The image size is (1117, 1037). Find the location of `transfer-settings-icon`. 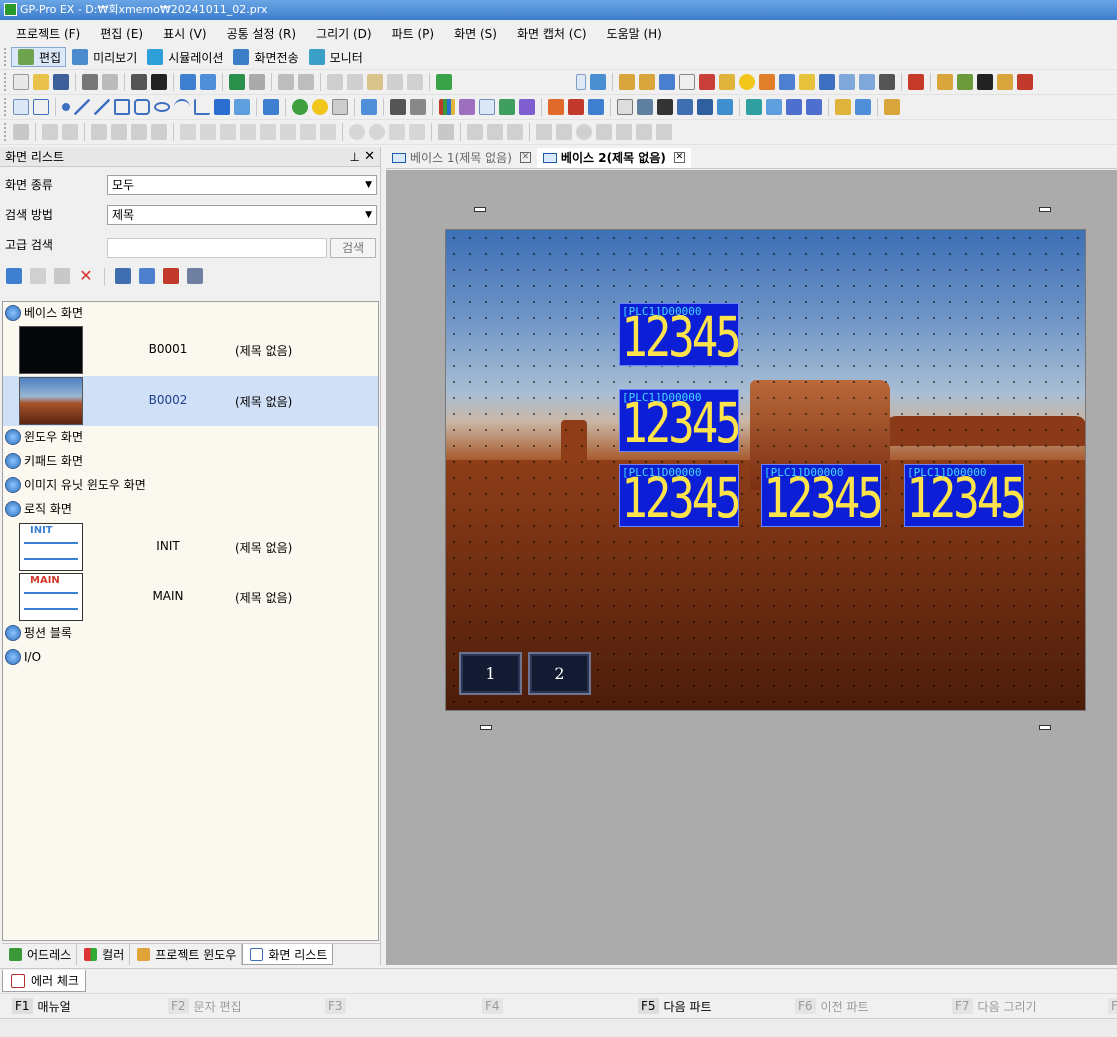

transfer-settings-icon is located at coordinates (1005, 82).